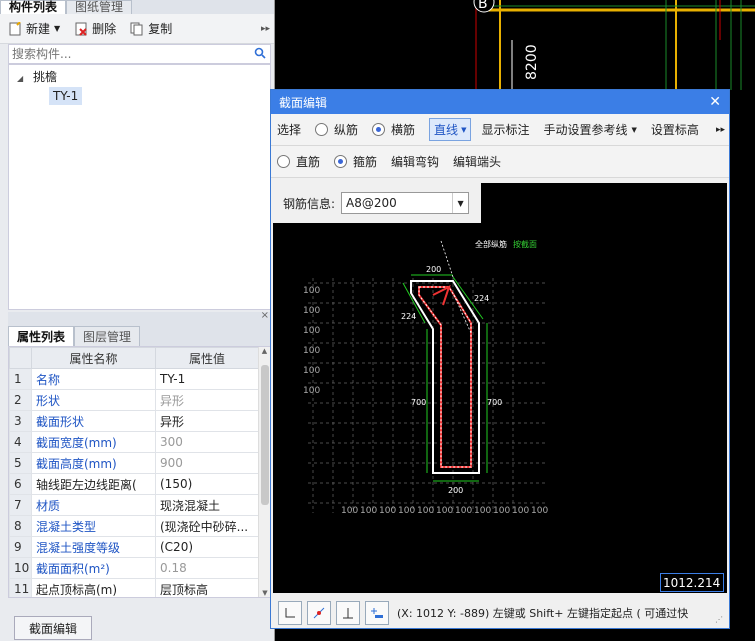 This screenshot has width=755, height=641. What do you see at coordinates (20, 442) in the screenshot?
I see `row-index: 4` at bounding box center [20, 442].